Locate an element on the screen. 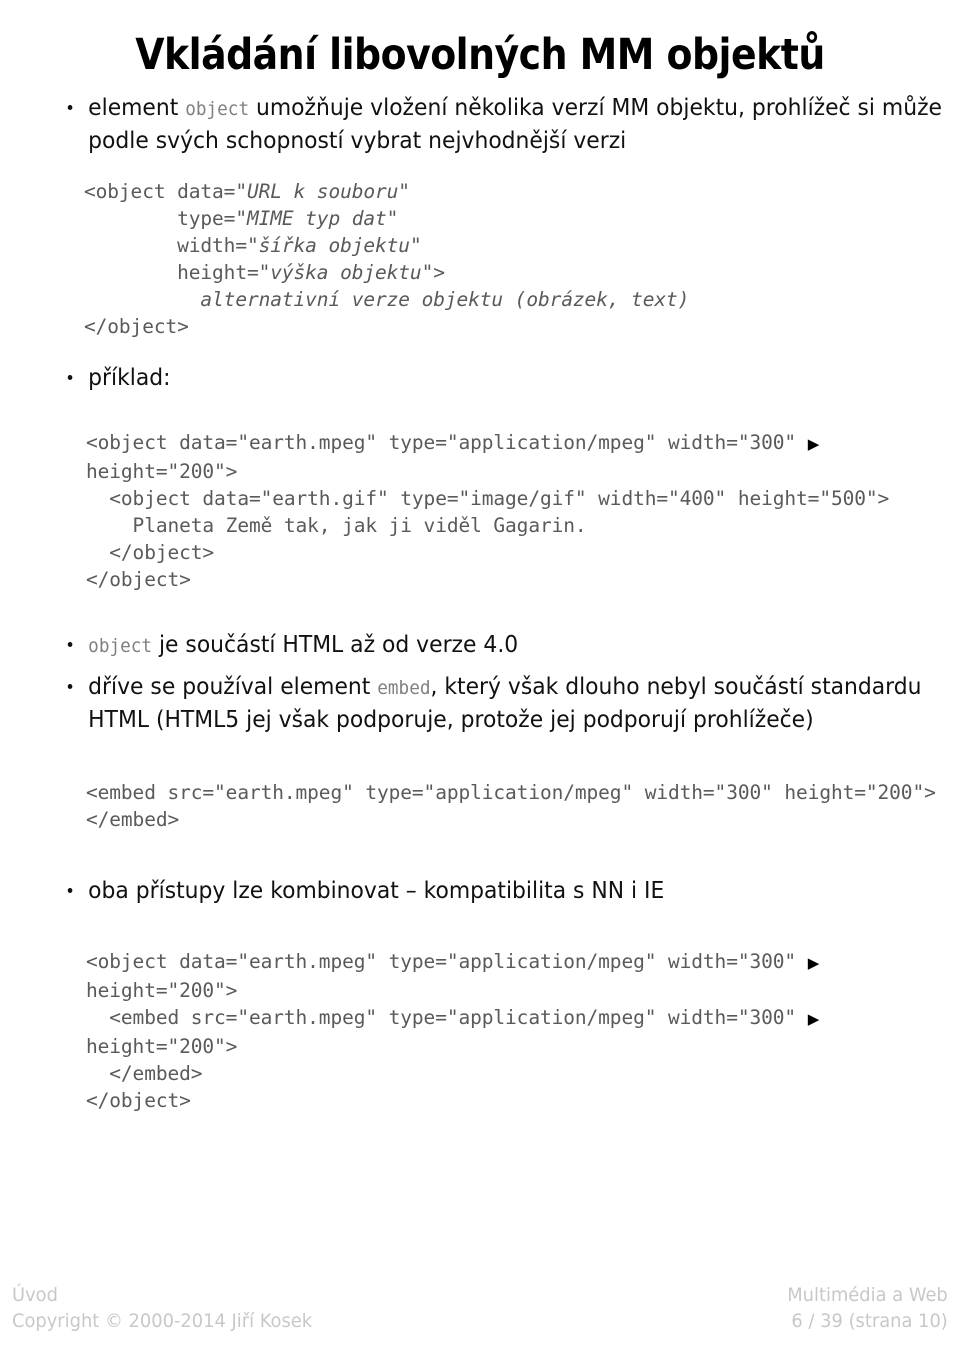 This screenshot has height=1348, width=960. page-title: Vkládání libovolných MM objektů is located at coordinates (480, 54).